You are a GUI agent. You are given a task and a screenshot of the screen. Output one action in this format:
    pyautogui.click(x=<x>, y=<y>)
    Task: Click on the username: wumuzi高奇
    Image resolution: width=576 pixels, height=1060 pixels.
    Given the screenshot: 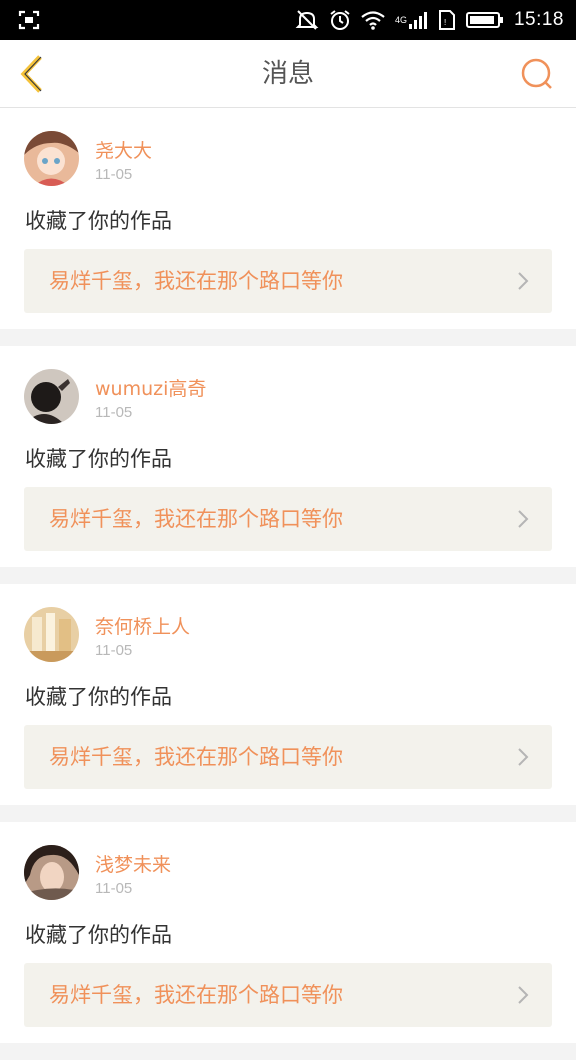 What is the action you would take?
    pyautogui.click(x=150, y=387)
    